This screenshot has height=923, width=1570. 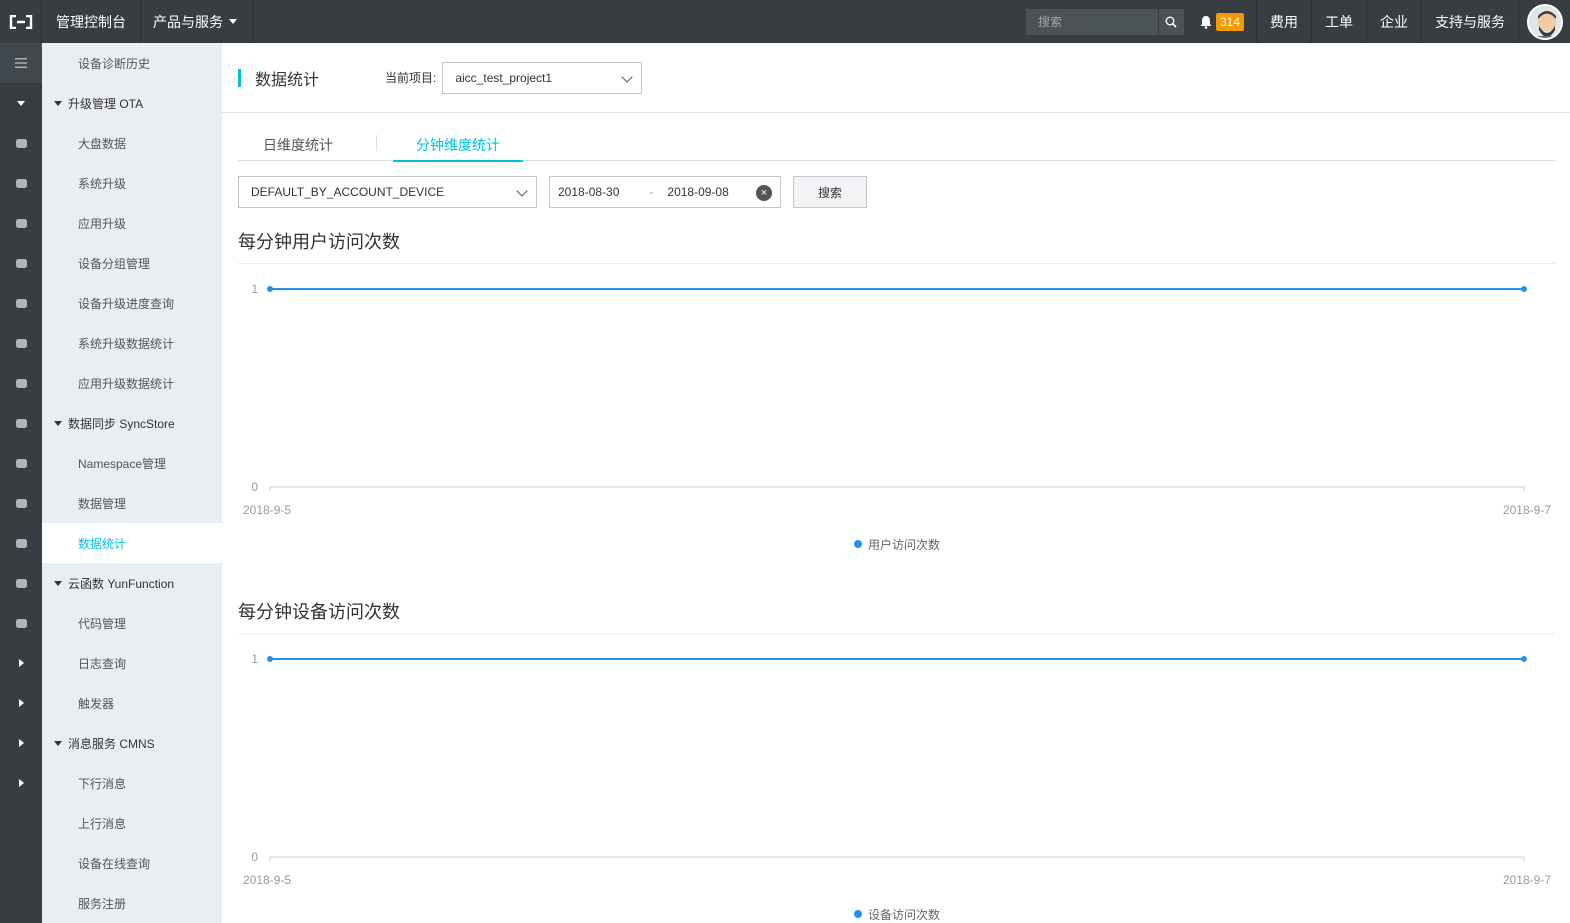 What do you see at coordinates (1469, 21) in the screenshot?
I see `top-link-support: 支持与服务` at bounding box center [1469, 21].